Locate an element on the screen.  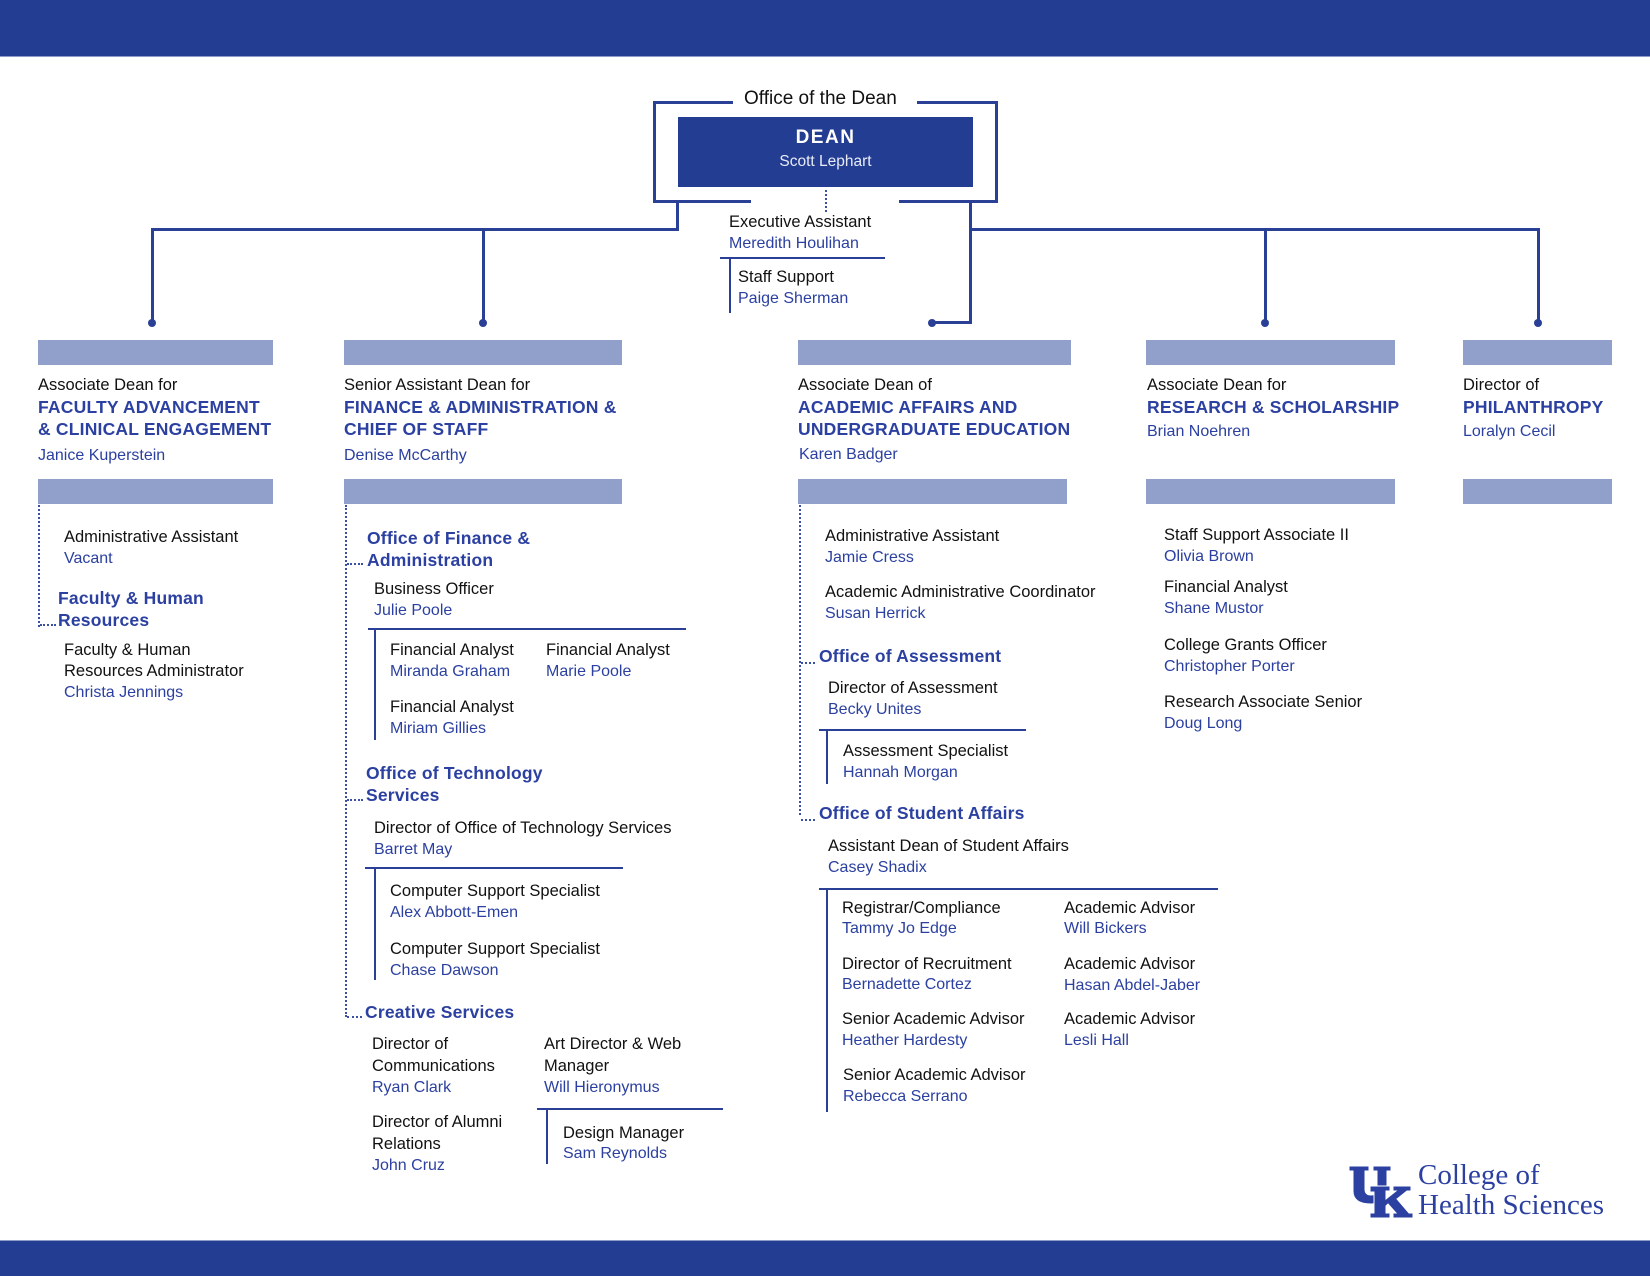
oa-report-name: Hannah Morgan is located at coordinates (900, 772).